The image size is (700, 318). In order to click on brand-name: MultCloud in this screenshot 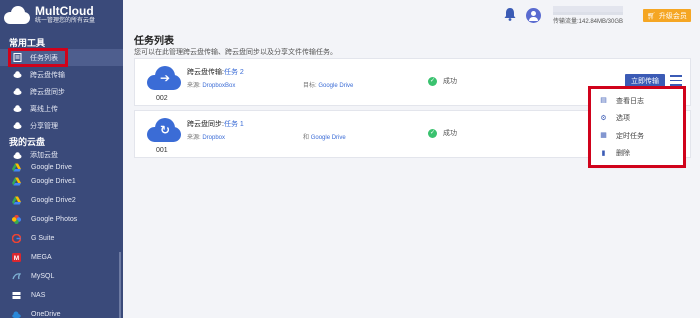, I will do `click(64, 10)`.